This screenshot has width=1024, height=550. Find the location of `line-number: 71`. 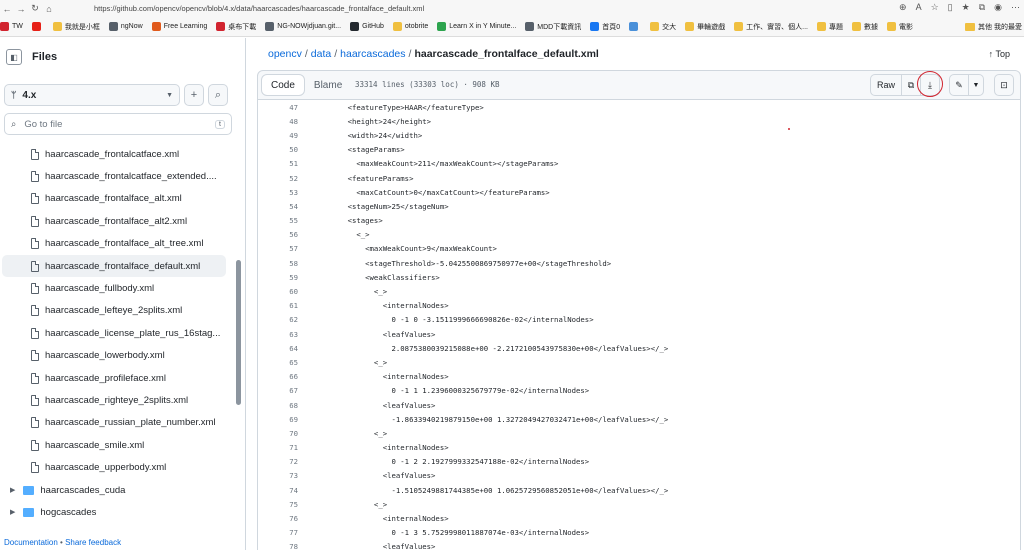

line-number: 71 is located at coordinates (278, 447).